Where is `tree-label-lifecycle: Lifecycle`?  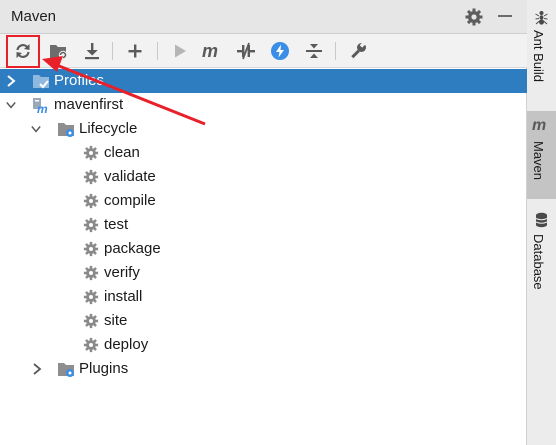 tree-label-lifecycle: Lifecycle is located at coordinates (108, 128).